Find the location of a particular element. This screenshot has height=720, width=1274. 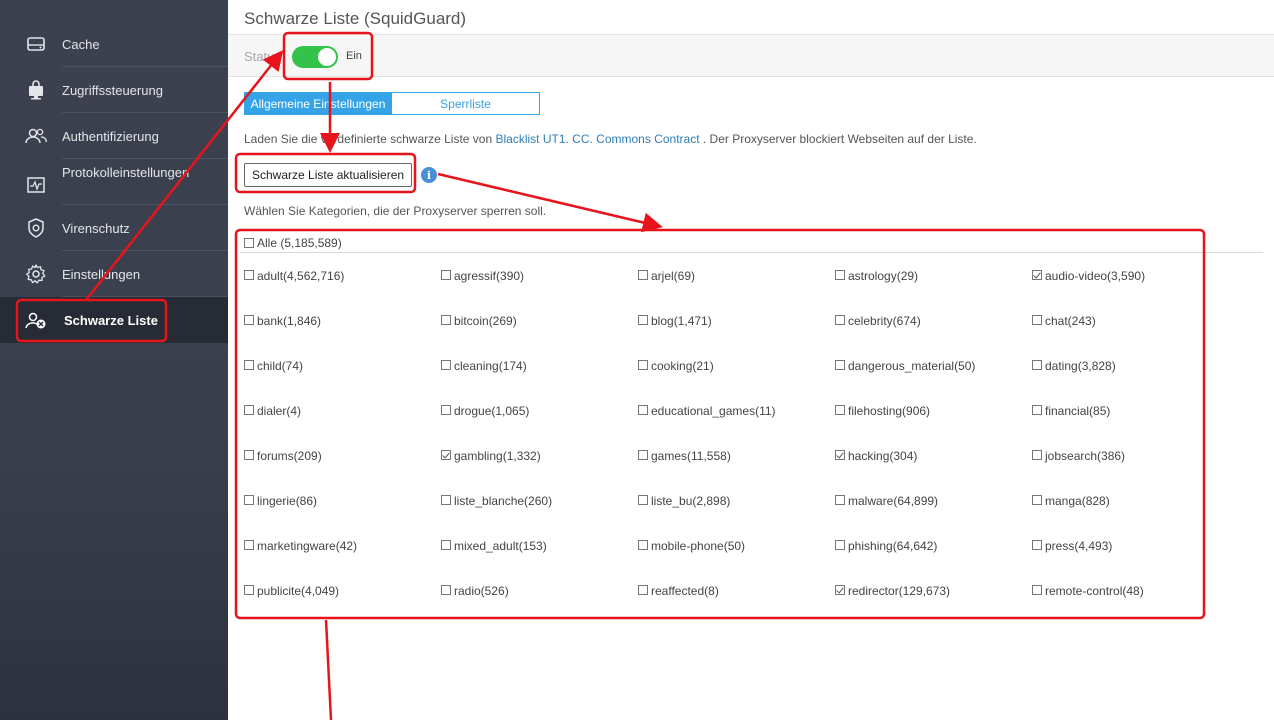

category-checkbox: reaffected(8) is located at coordinates (736, 604).